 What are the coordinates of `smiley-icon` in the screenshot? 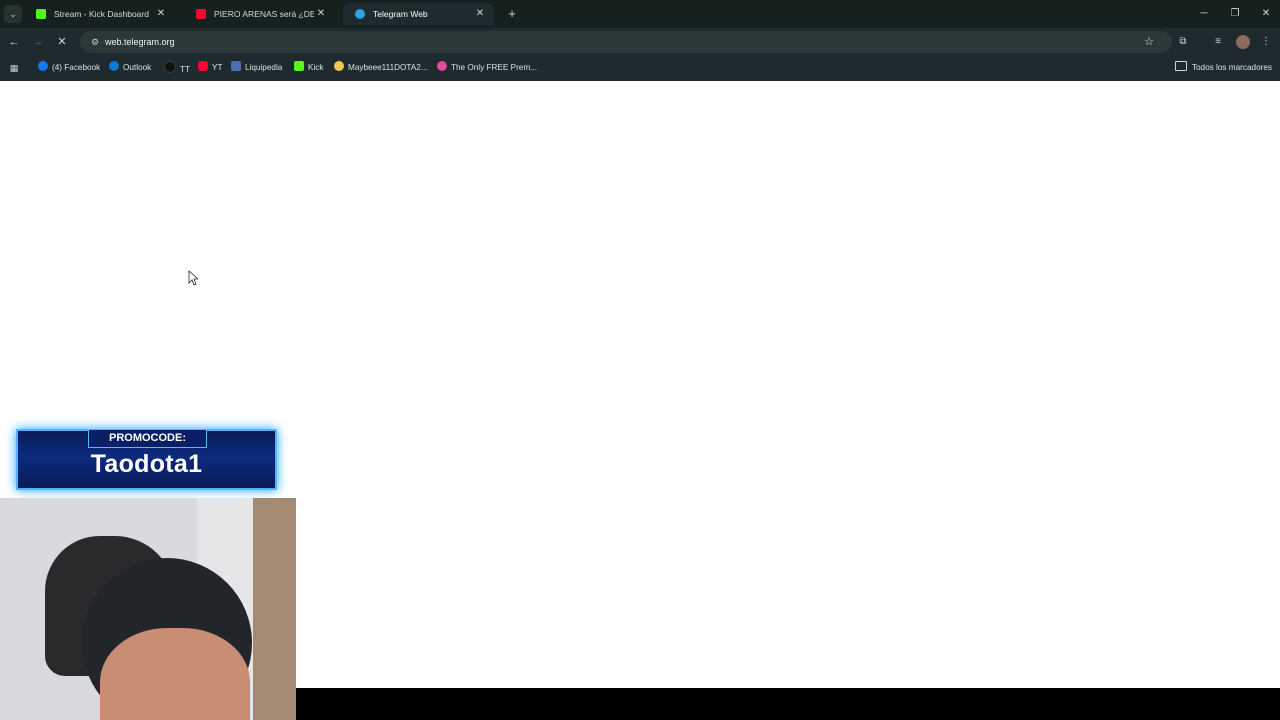 It's located at (339, 66).